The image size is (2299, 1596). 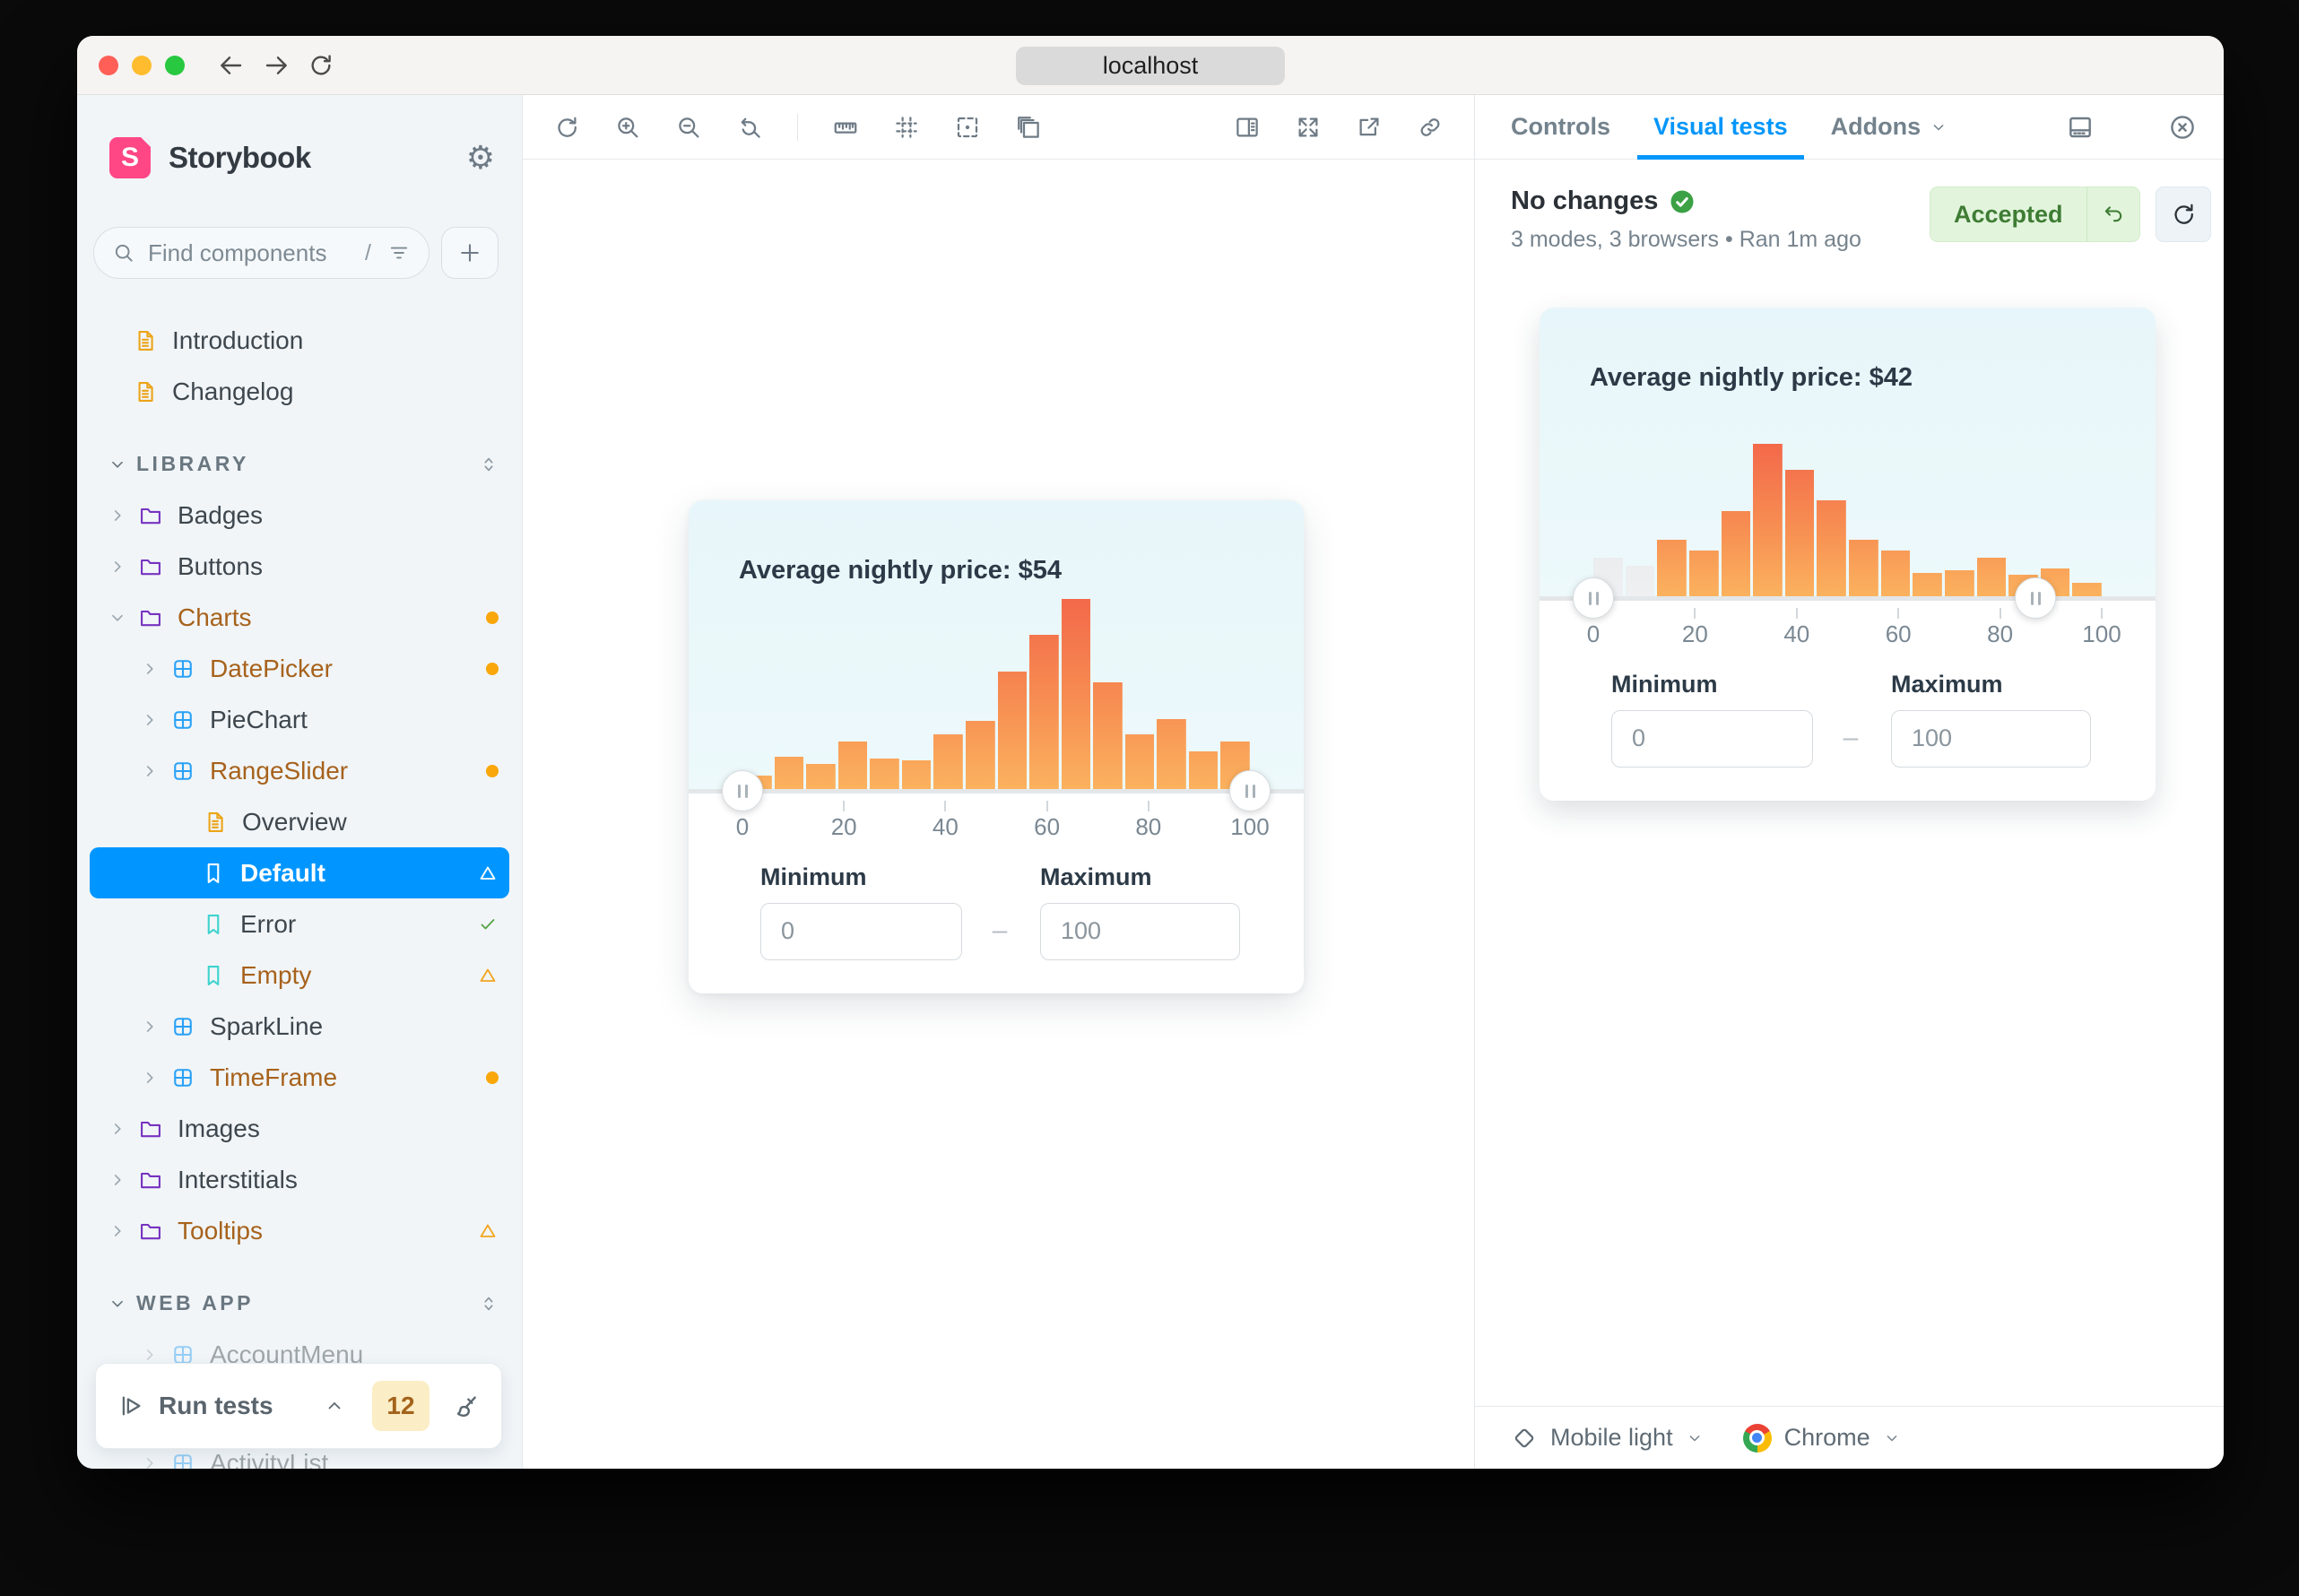 I want to click on accepted-button: Accepted, so click(x=2035, y=214).